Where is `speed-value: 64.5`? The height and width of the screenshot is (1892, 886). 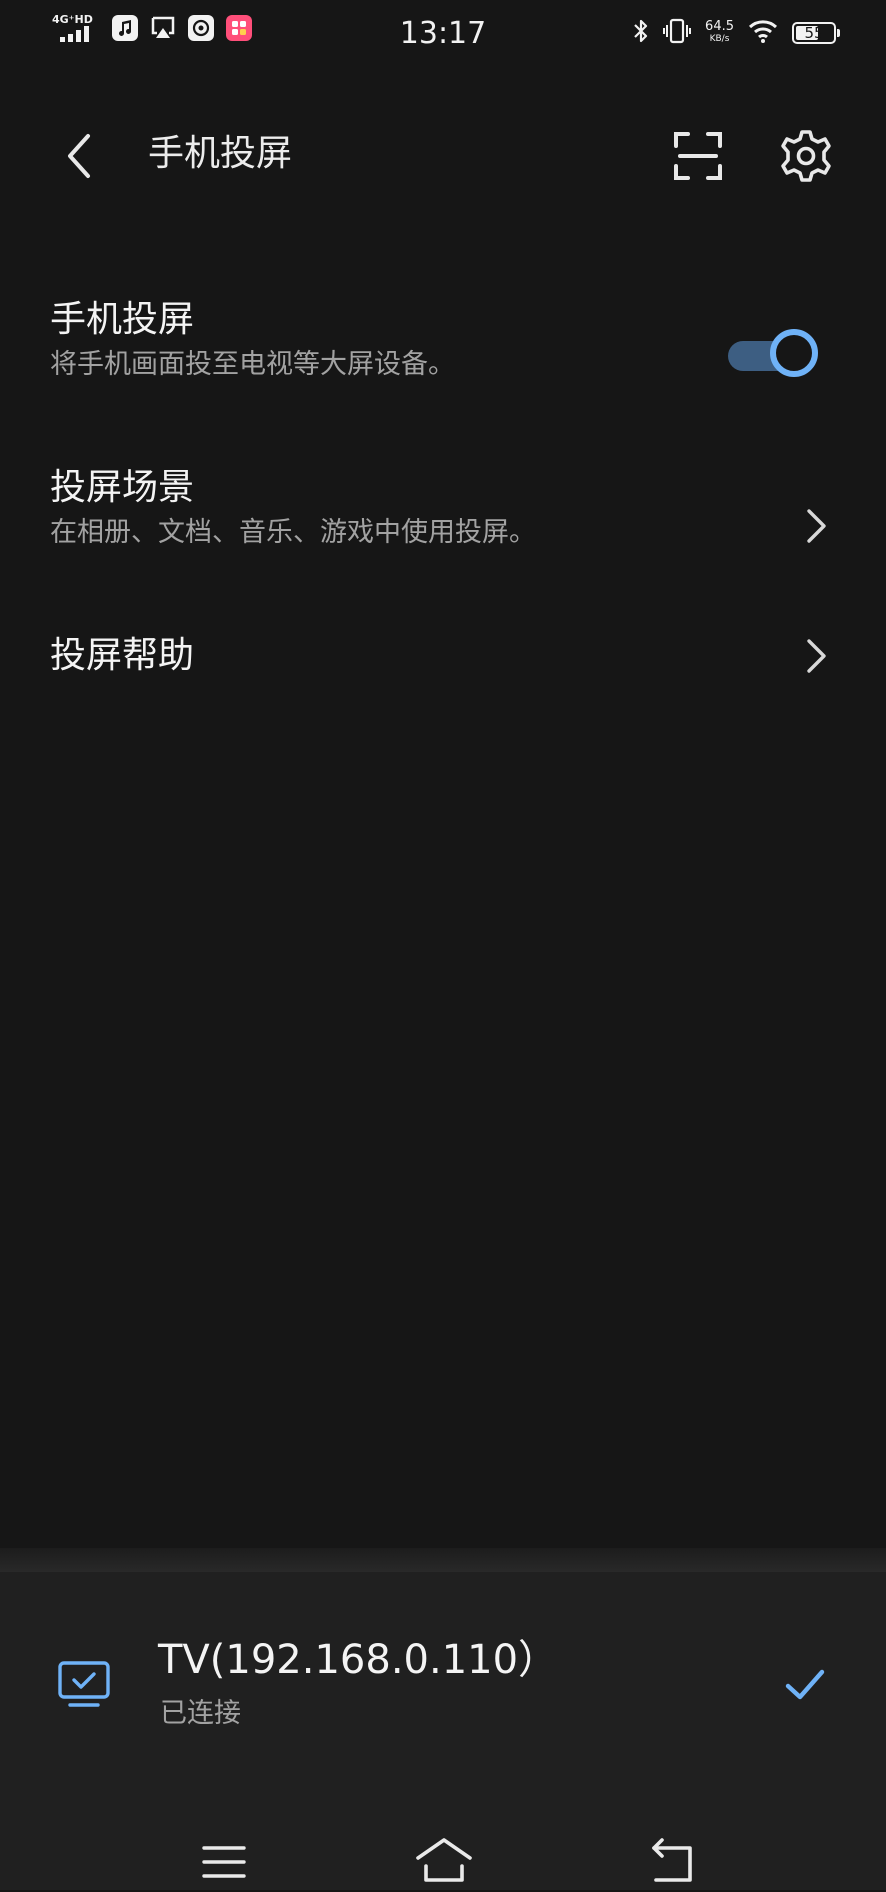
speed-value: 64.5 is located at coordinates (719, 26).